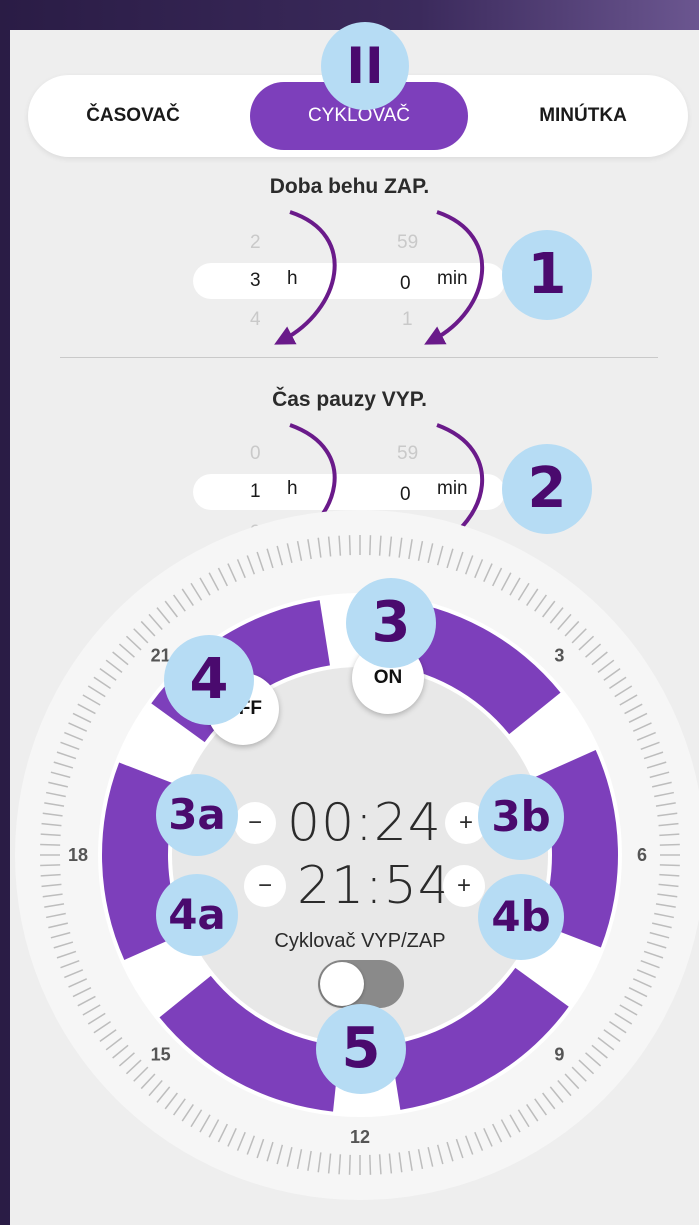 The width and height of the screenshot is (699, 1225). Describe the element at coordinates (364, 823) in the screenshot. I see `on-time-display: 00:24` at that location.